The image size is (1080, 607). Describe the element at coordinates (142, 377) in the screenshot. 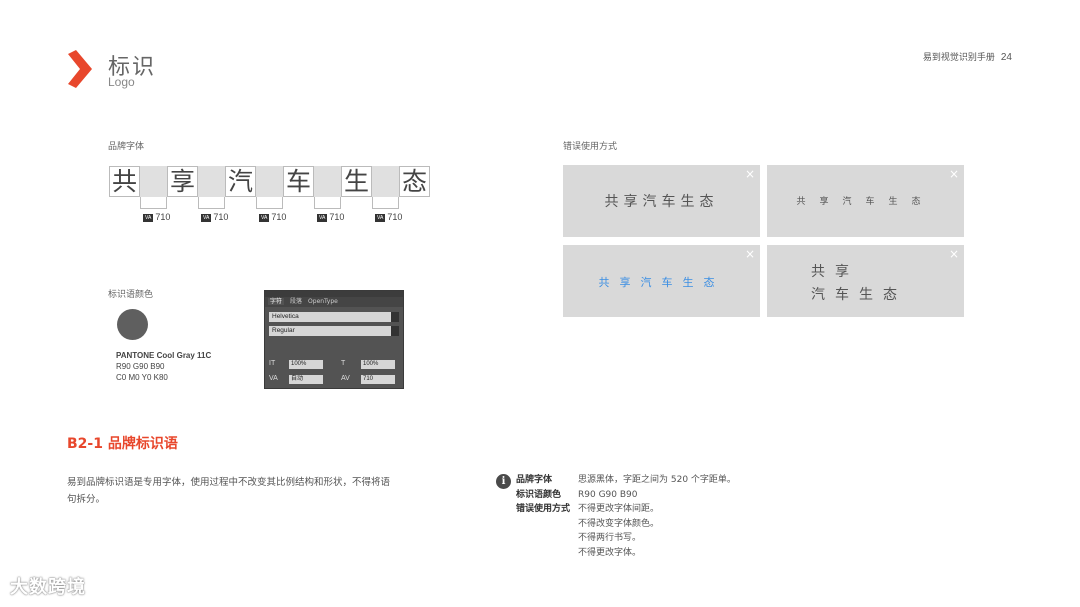

I see `cmyk-line: C0 M0 Y0 K80` at that location.